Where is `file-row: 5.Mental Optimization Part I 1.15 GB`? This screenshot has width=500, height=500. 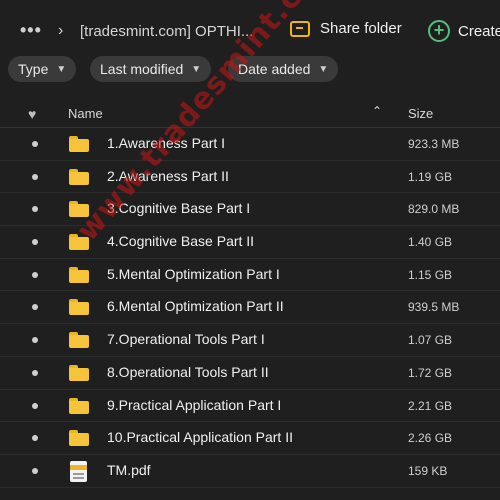
file-row: 5.Mental Optimization Part I 1.15 GB is located at coordinates (250, 275).